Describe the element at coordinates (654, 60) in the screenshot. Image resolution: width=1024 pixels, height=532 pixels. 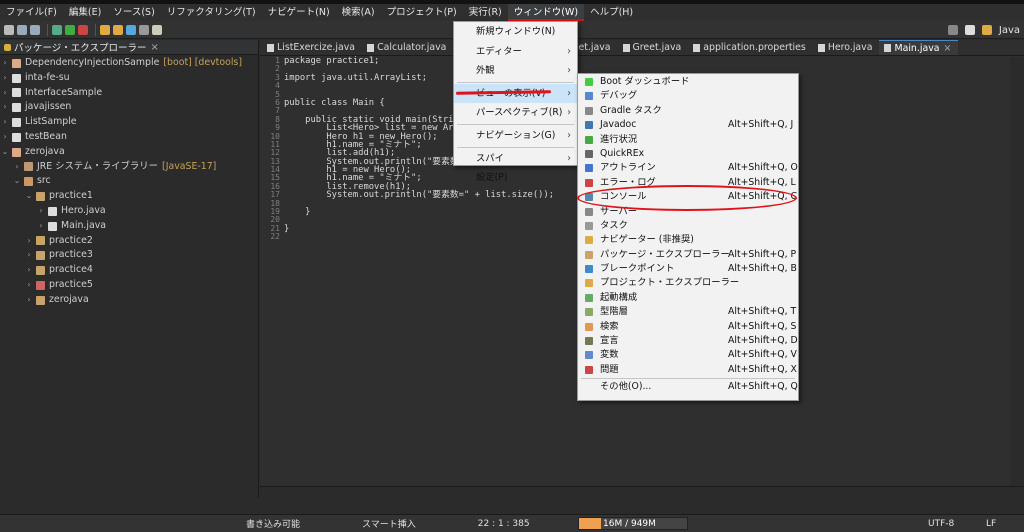
I see `code-line: package practice1;` at that location.